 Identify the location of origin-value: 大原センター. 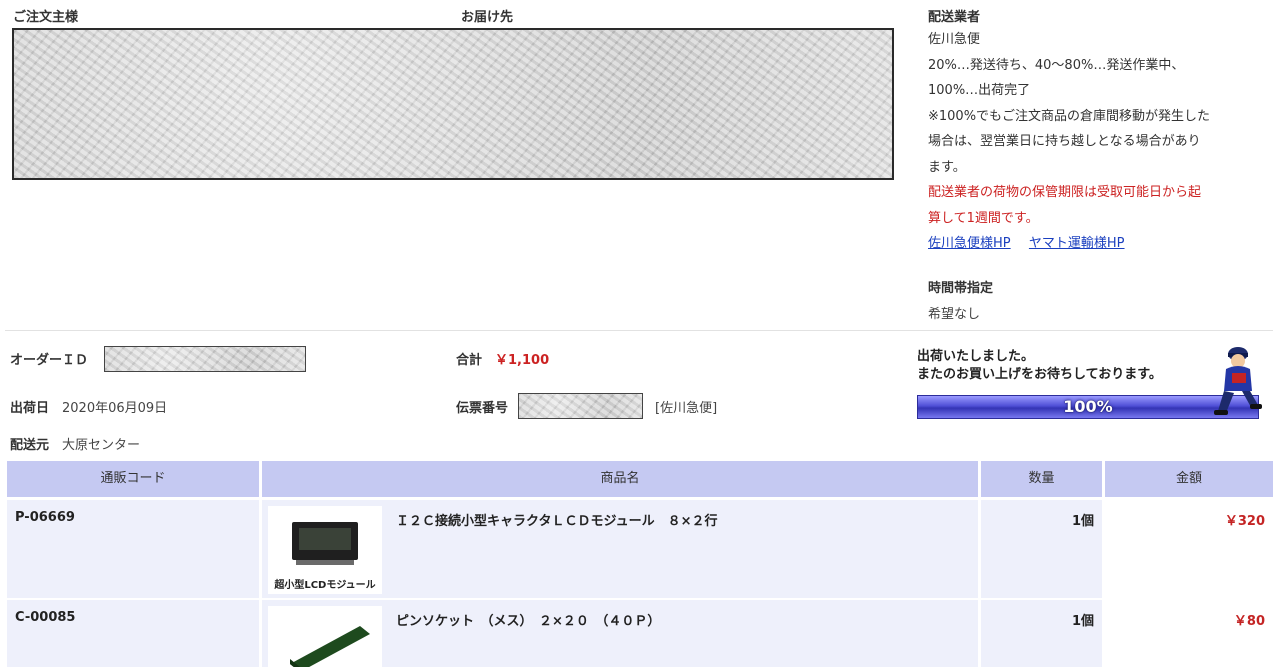
(101, 445).